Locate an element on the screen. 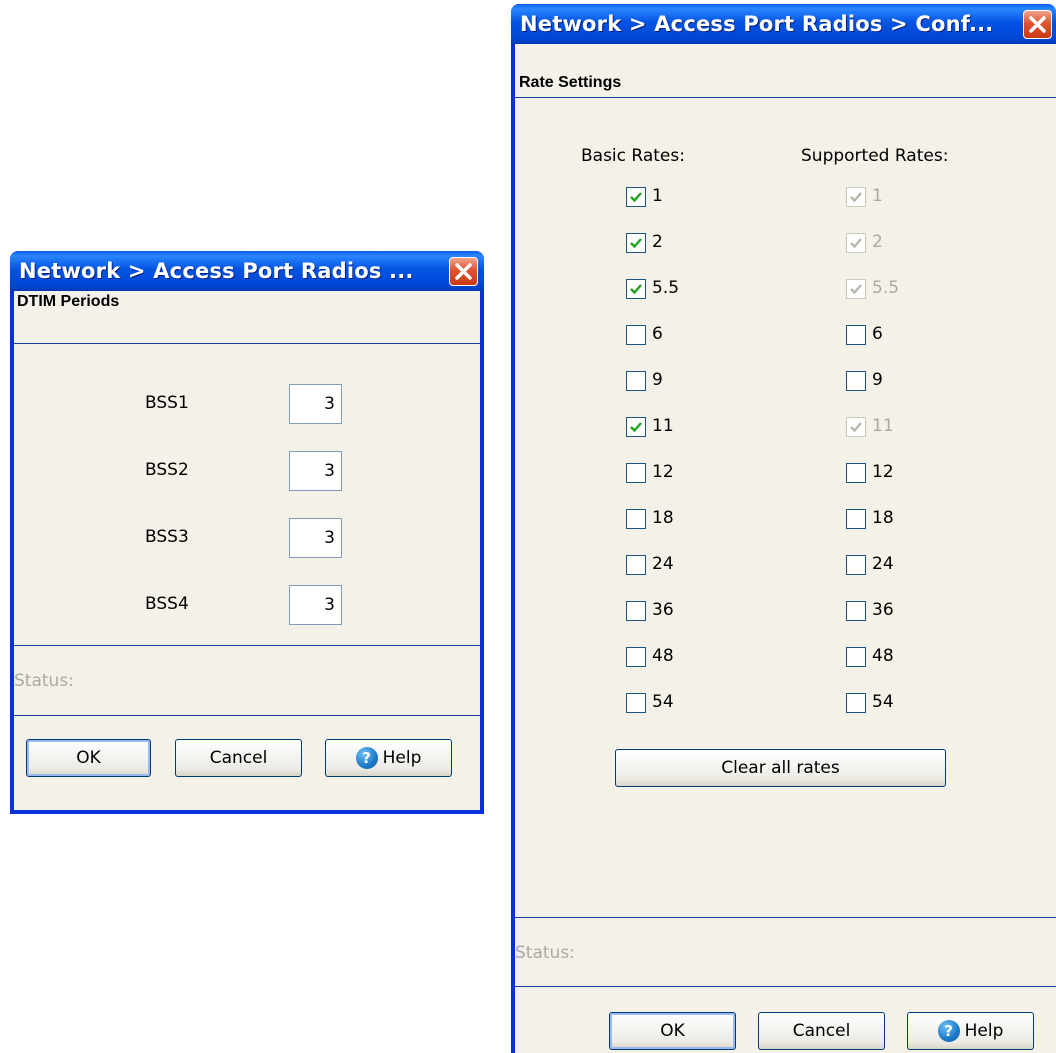  basic-rate-label: 2 is located at coordinates (657, 242).